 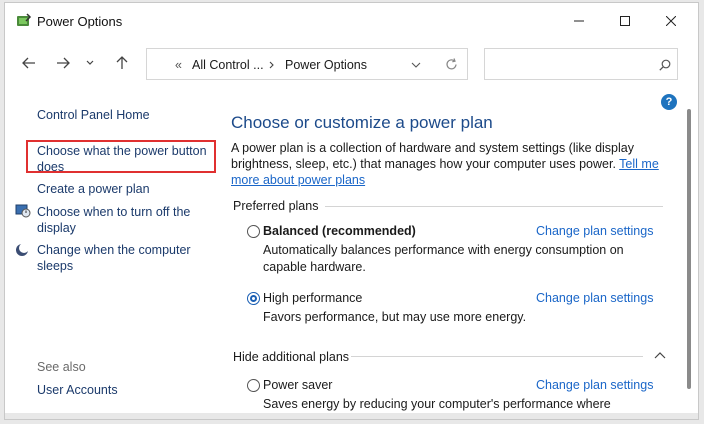 What do you see at coordinates (80, 21) in the screenshot?
I see `window-title: Power Options` at bounding box center [80, 21].